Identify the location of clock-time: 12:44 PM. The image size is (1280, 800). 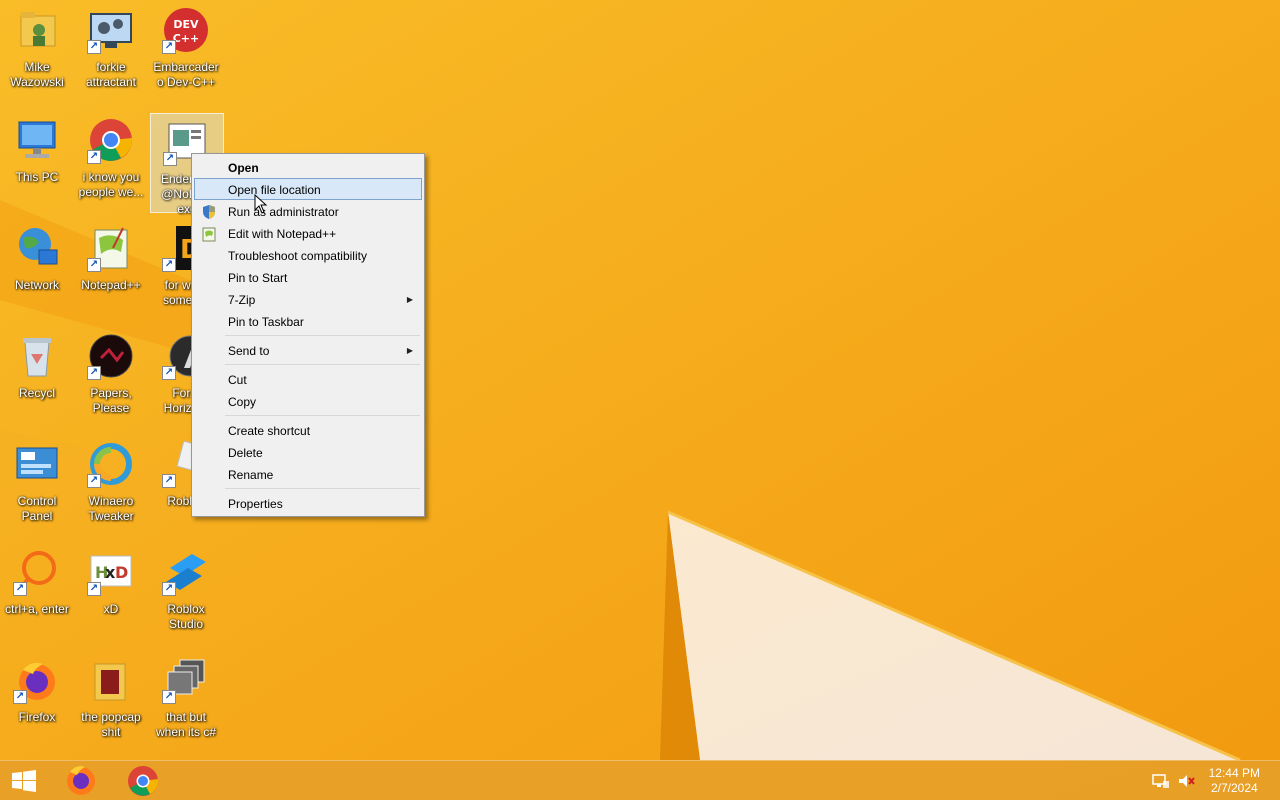
(1234, 773).